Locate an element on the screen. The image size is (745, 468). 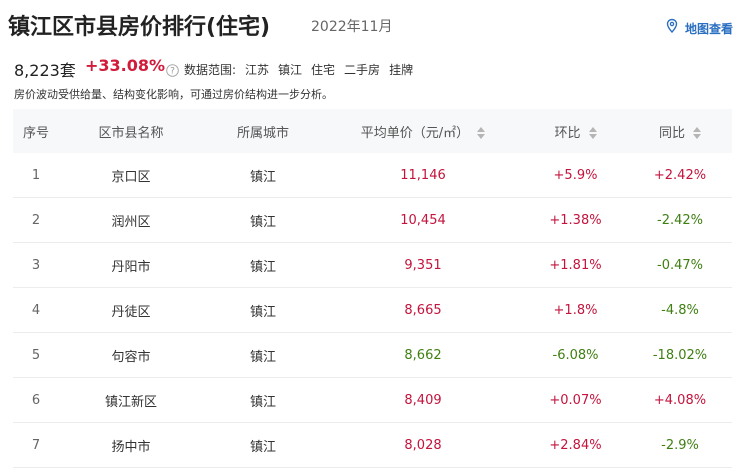
row-avg-price: 8,409 is located at coordinates (423, 400).